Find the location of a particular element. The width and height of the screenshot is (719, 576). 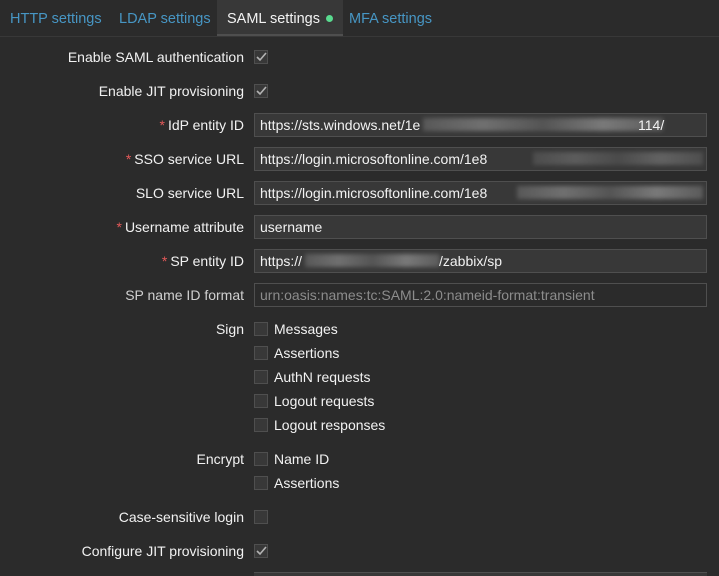

idp-entity-id-value-start: https://sts.windows.net/1e is located at coordinates (340, 125).